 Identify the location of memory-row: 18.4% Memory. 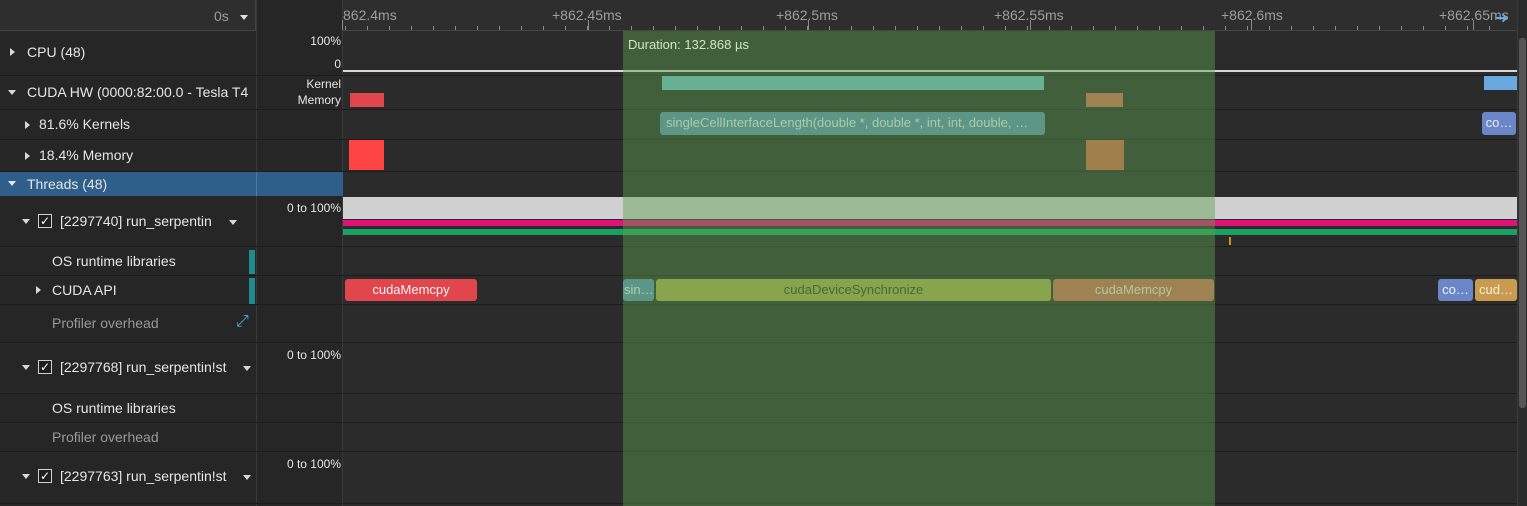
(128, 155).